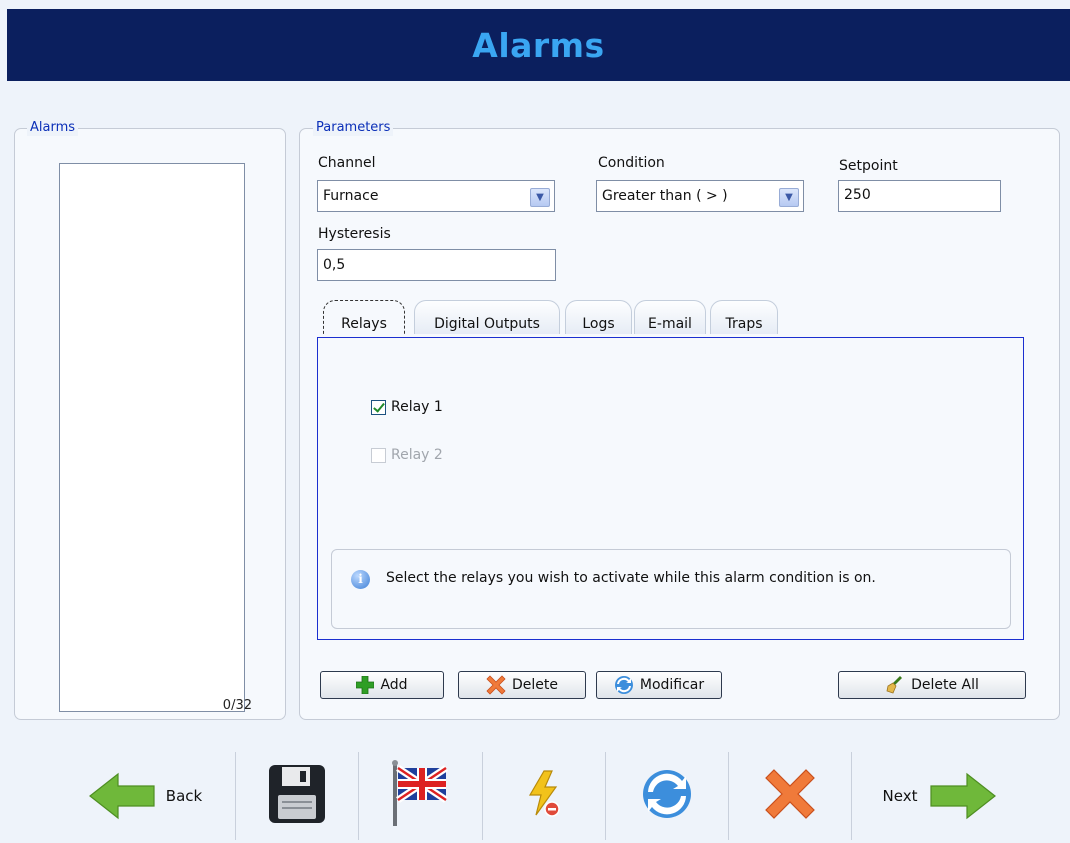  I want to click on relay-1-checkbox-row: Relay 1, so click(407, 407).